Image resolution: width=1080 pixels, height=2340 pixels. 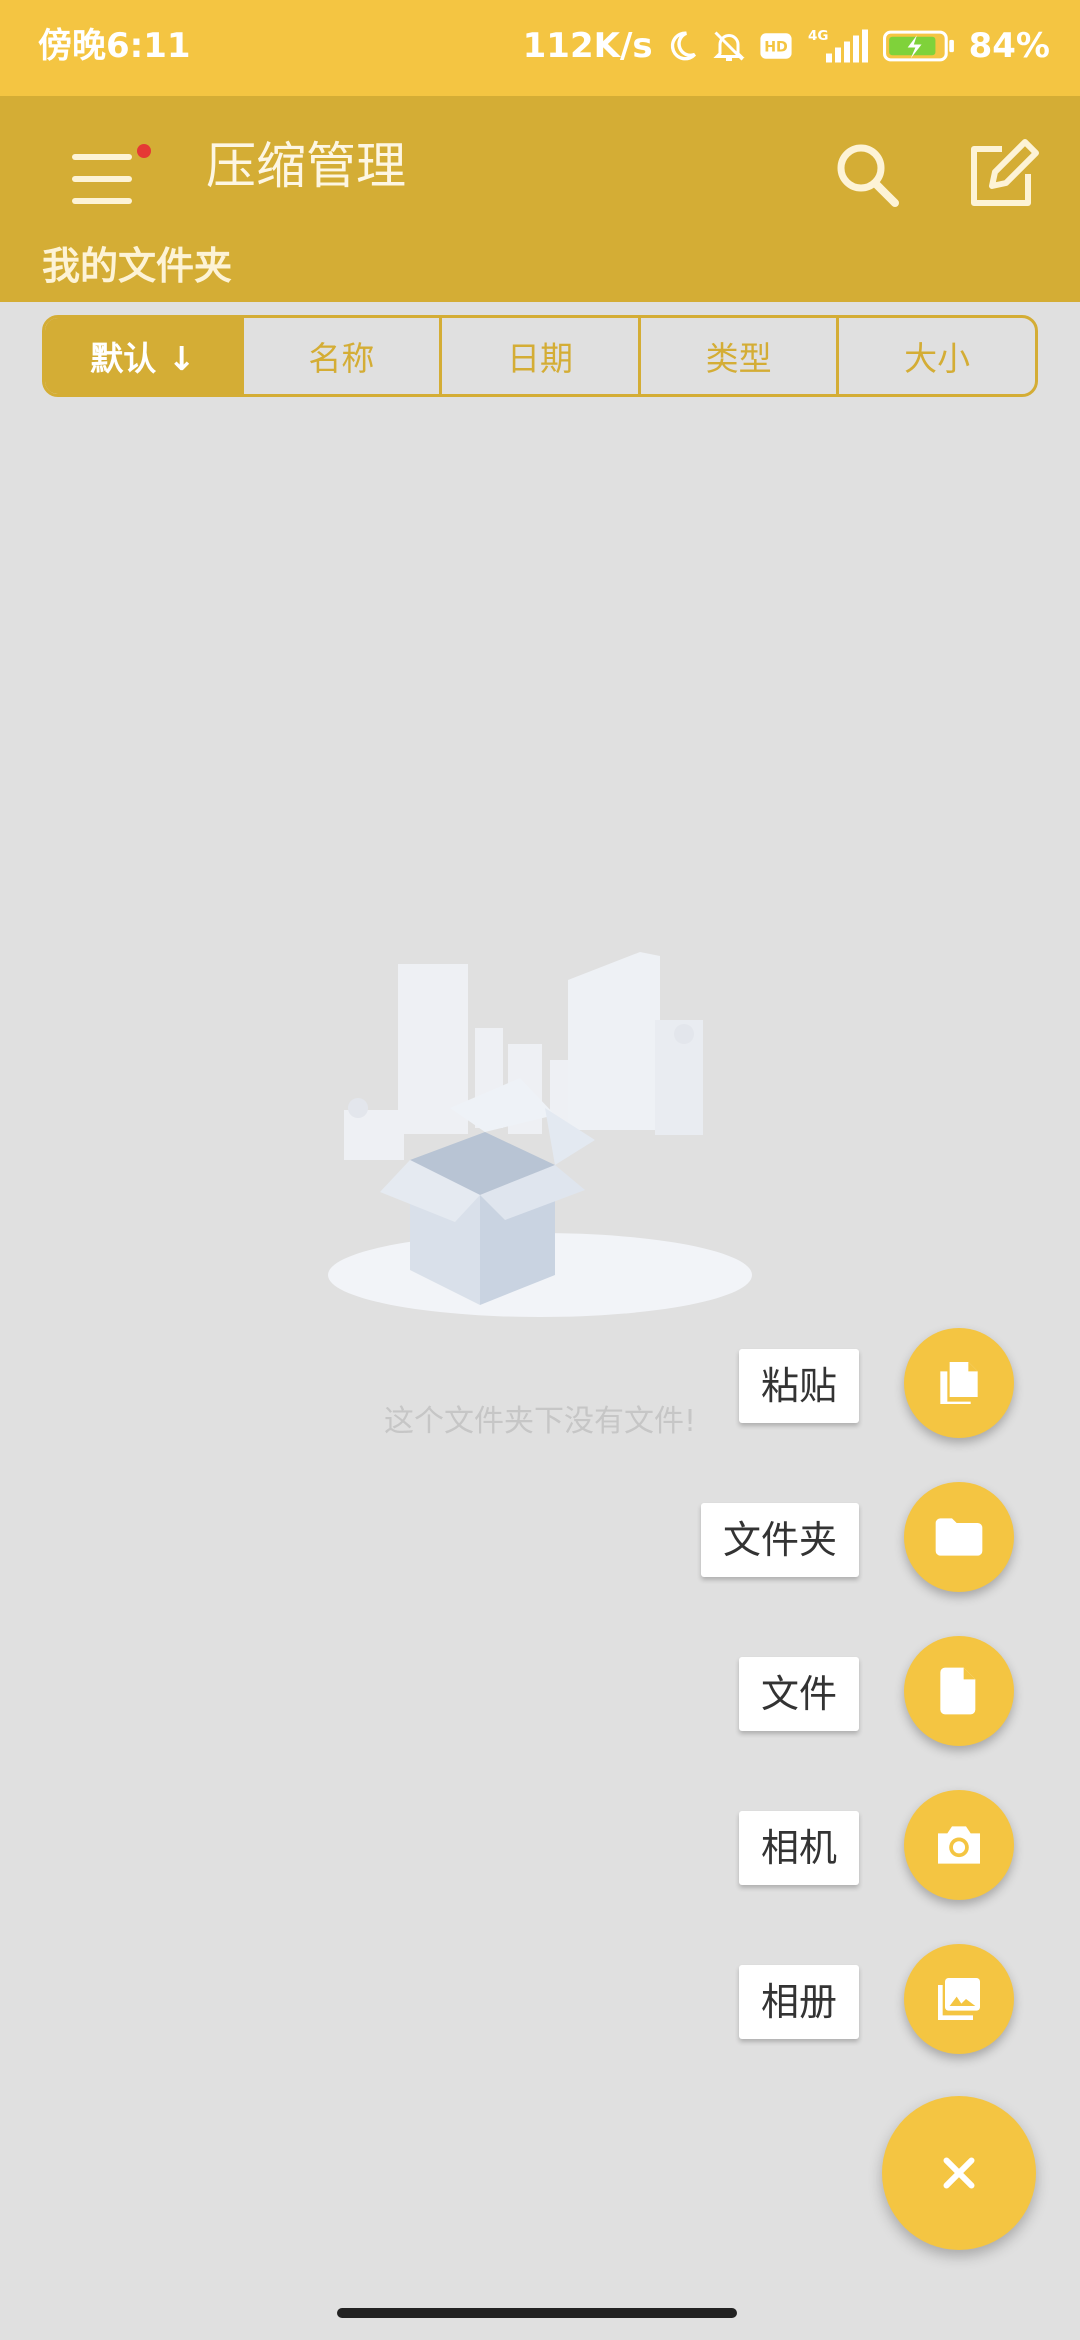 I want to click on search-button, so click(x=868, y=176).